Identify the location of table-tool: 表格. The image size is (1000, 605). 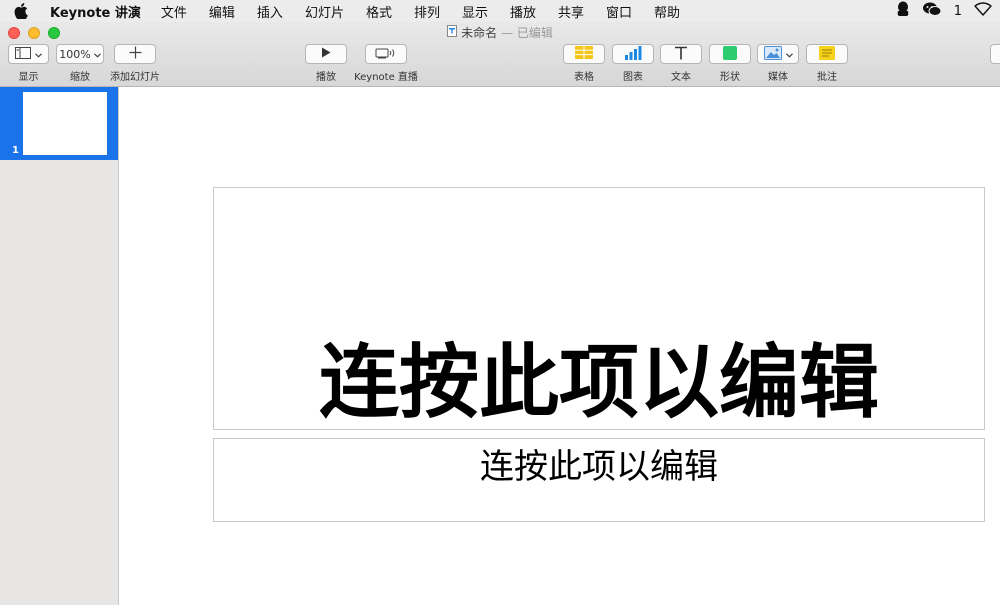
(584, 63).